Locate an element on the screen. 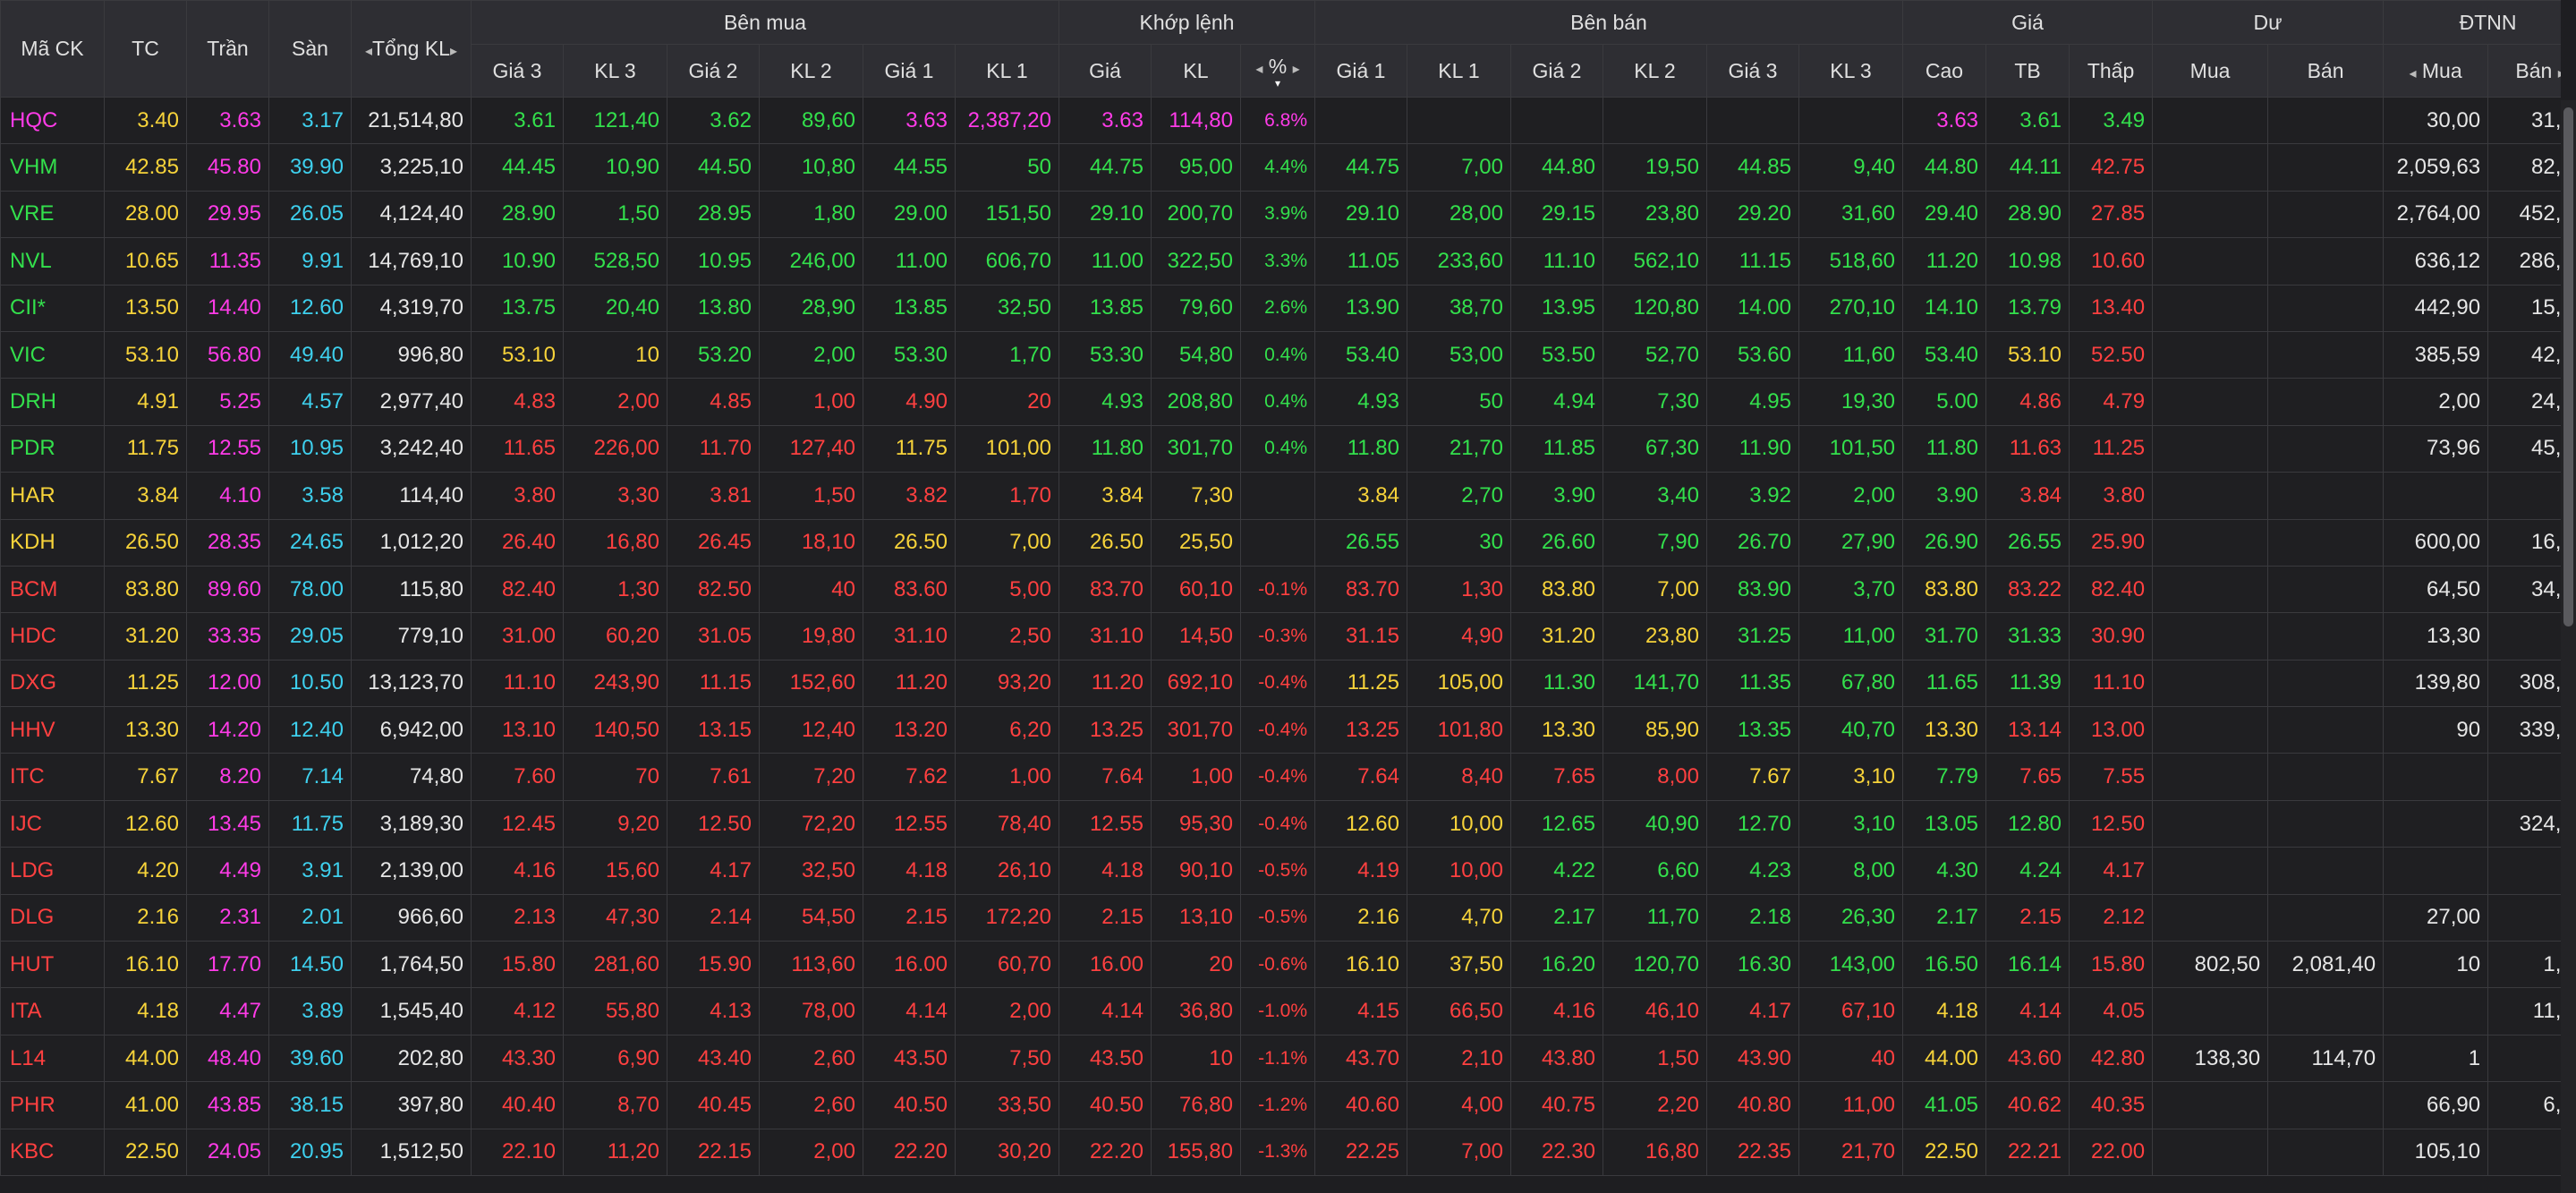 Image resolution: width=2576 pixels, height=1193 pixels. col-mua-gia2: Giá 2 is located at coordinates (713, 71).